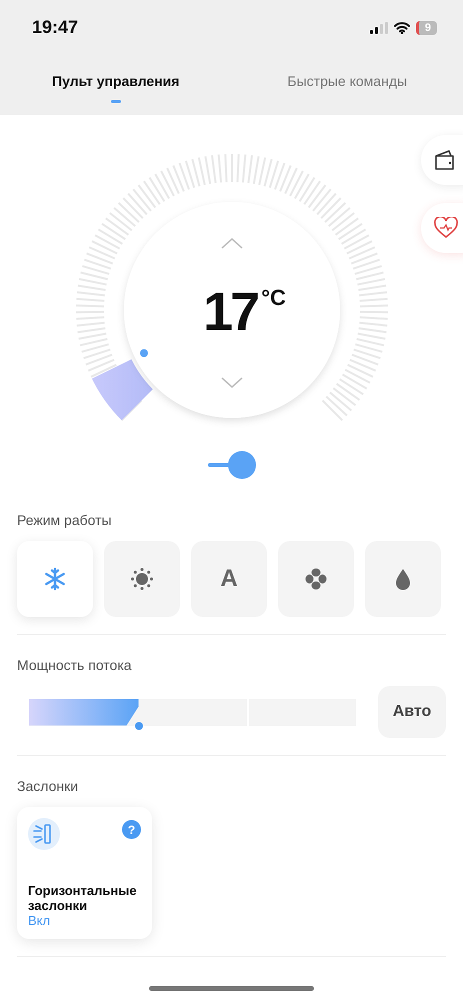 The width and height of the screenshot is (463, 1000). I want to click on battery-icon: 9, so click(426, 27).